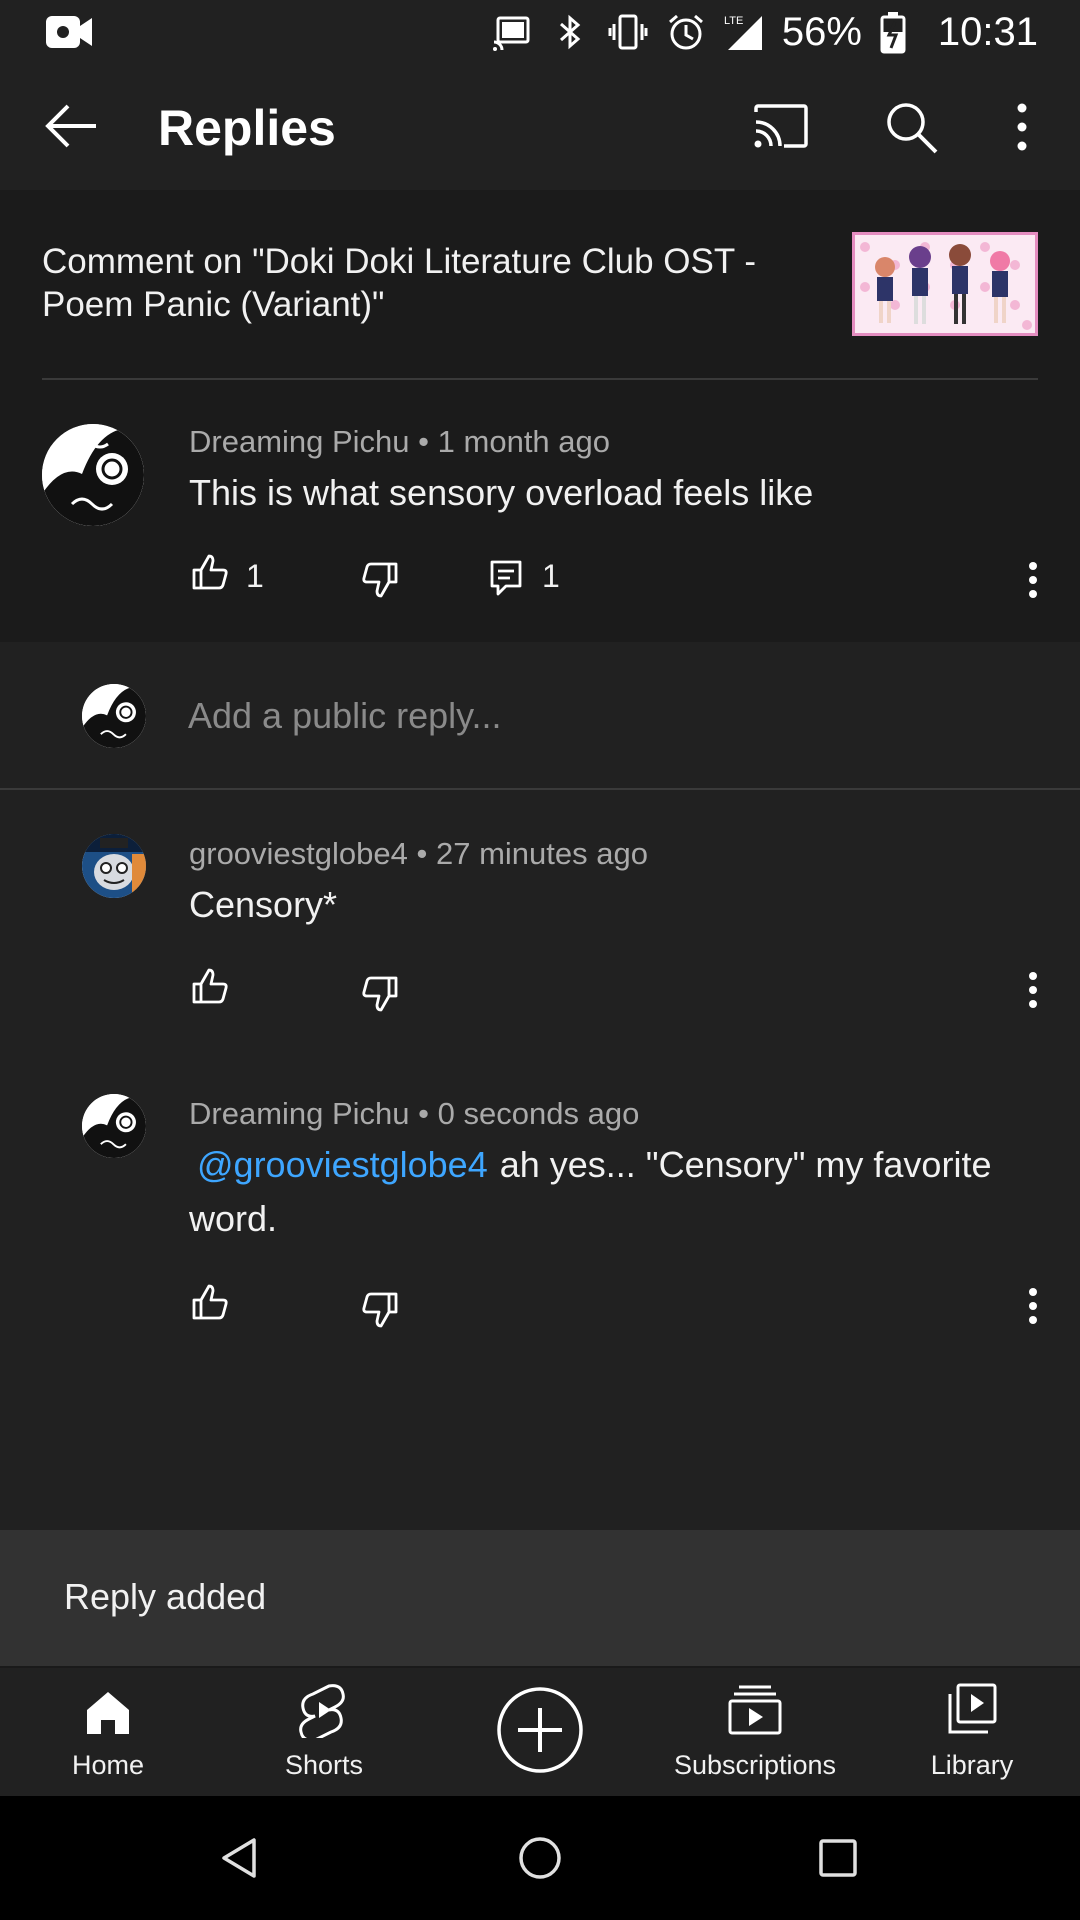  I want to click on like-count: 1, so click(255, 576).